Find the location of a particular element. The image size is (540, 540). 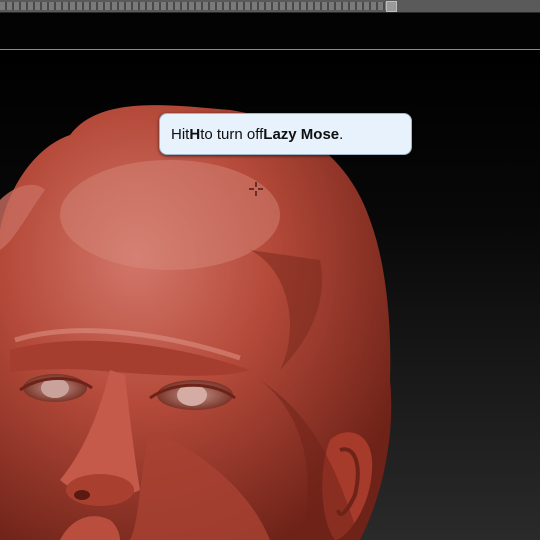

top-slider-handle is located at coordinates (391, 6).